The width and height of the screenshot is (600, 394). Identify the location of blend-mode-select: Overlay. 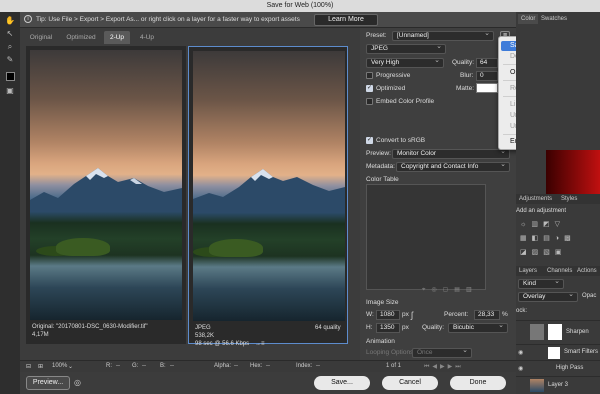
(548, 297).